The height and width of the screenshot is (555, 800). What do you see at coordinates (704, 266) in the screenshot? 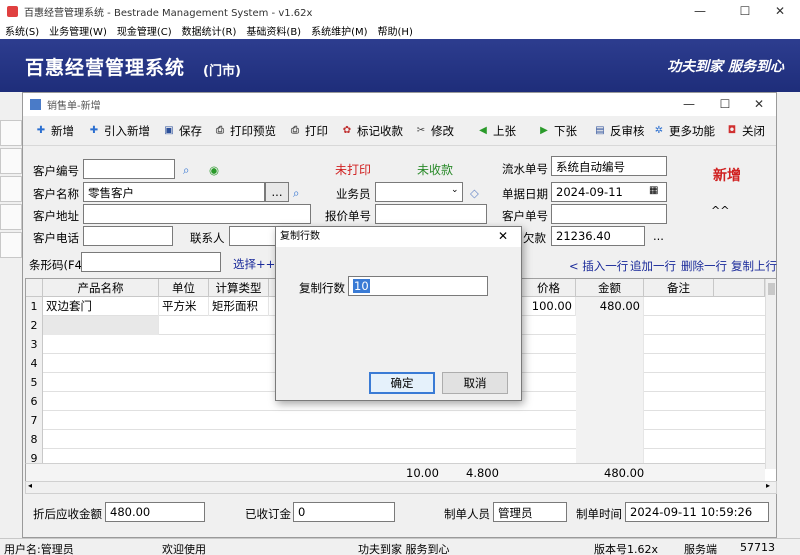
I see `delete-row-link: 删除一行` at bounding box center [704, 266].